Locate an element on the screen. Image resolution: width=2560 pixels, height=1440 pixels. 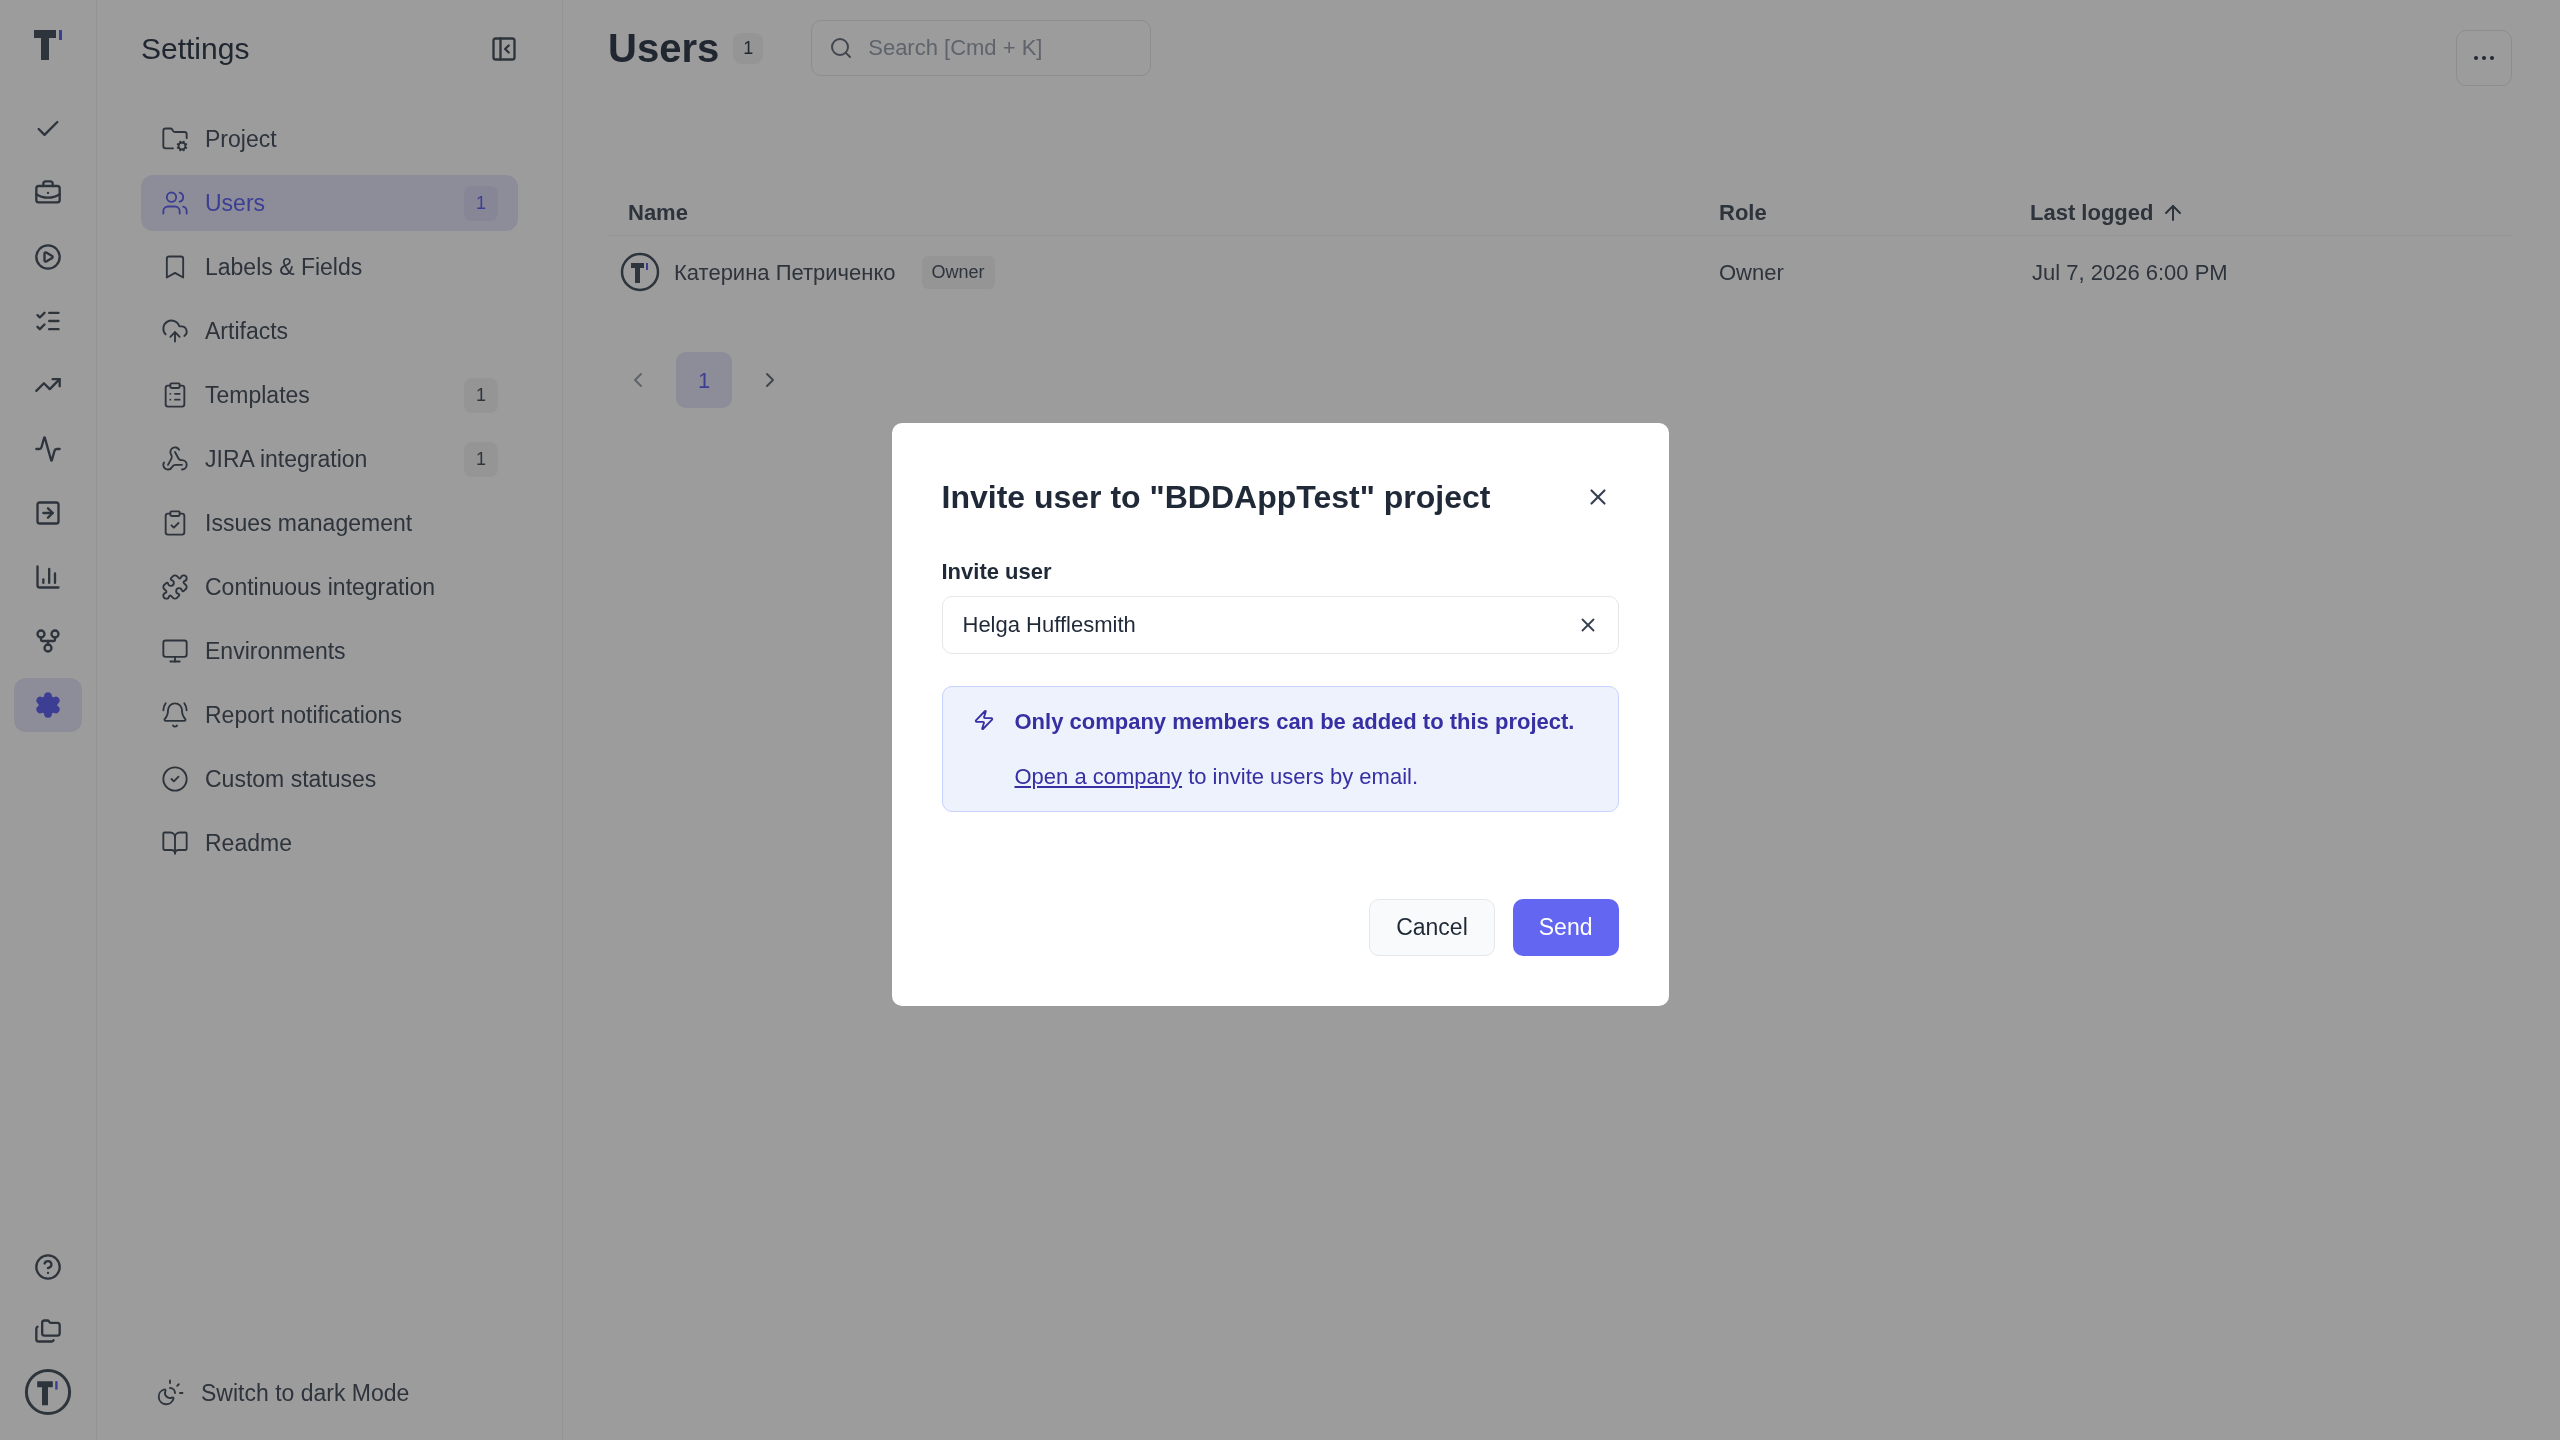
sidebar-item: Environments is located at coordinates (329, 651).